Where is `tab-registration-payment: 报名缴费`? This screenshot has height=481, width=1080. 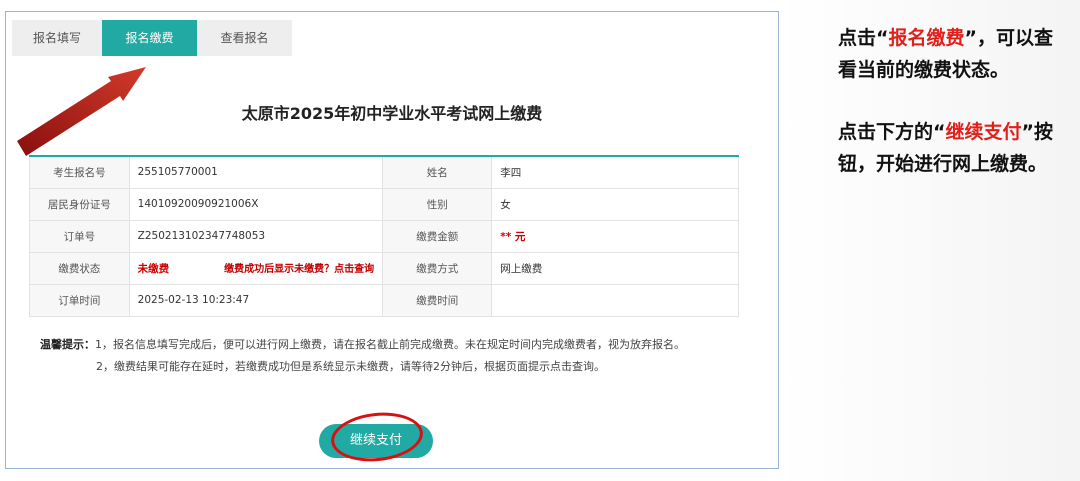
tab-registration-payment: 报名缴费 is located at coordinates (149, 38).